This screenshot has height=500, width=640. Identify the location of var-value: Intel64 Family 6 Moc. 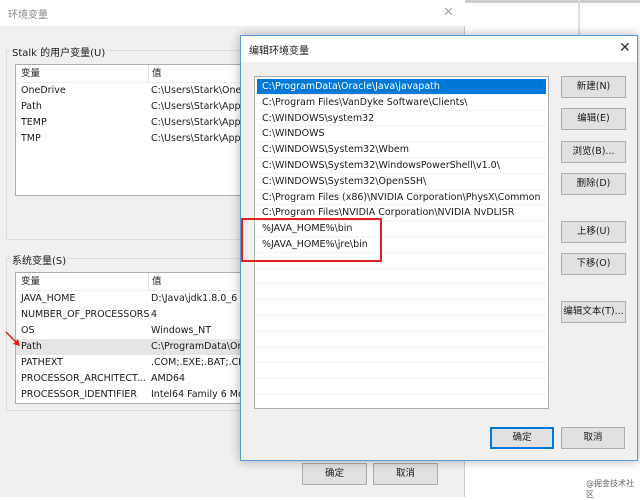
(200, 394).